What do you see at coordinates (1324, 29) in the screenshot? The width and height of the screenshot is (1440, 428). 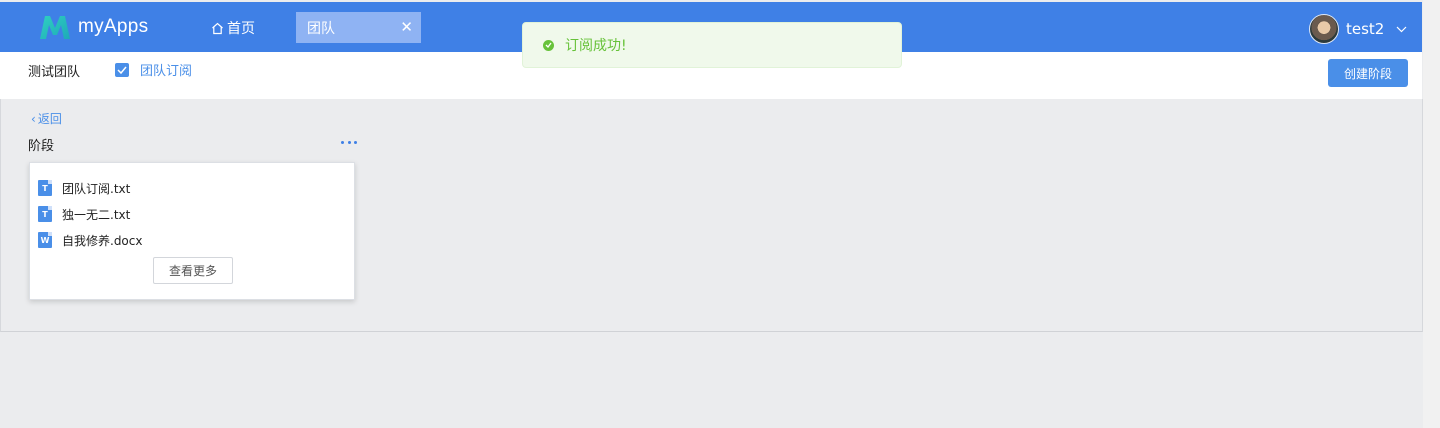 I see `avatar` at bounding box center [1324, 29].